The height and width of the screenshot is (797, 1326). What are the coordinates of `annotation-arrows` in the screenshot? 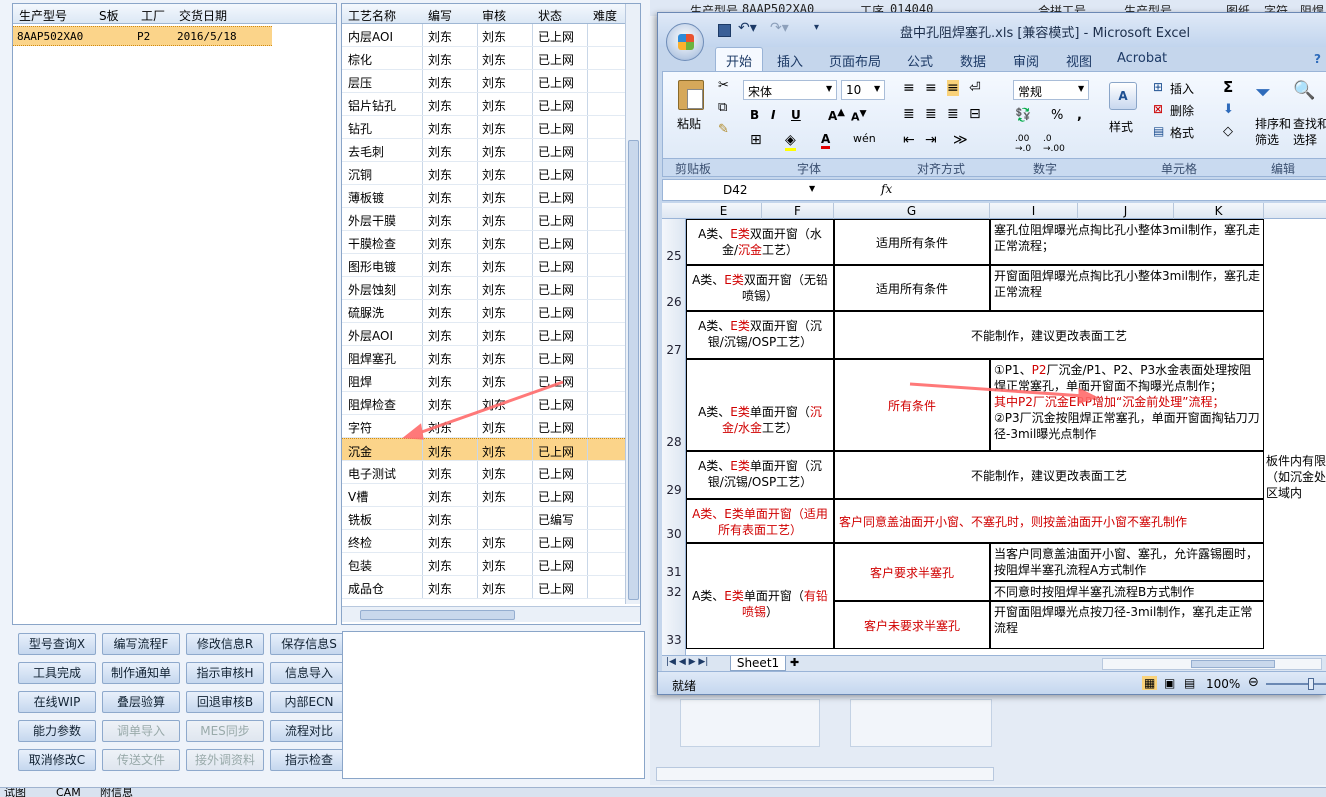 It's located at (749, 410).